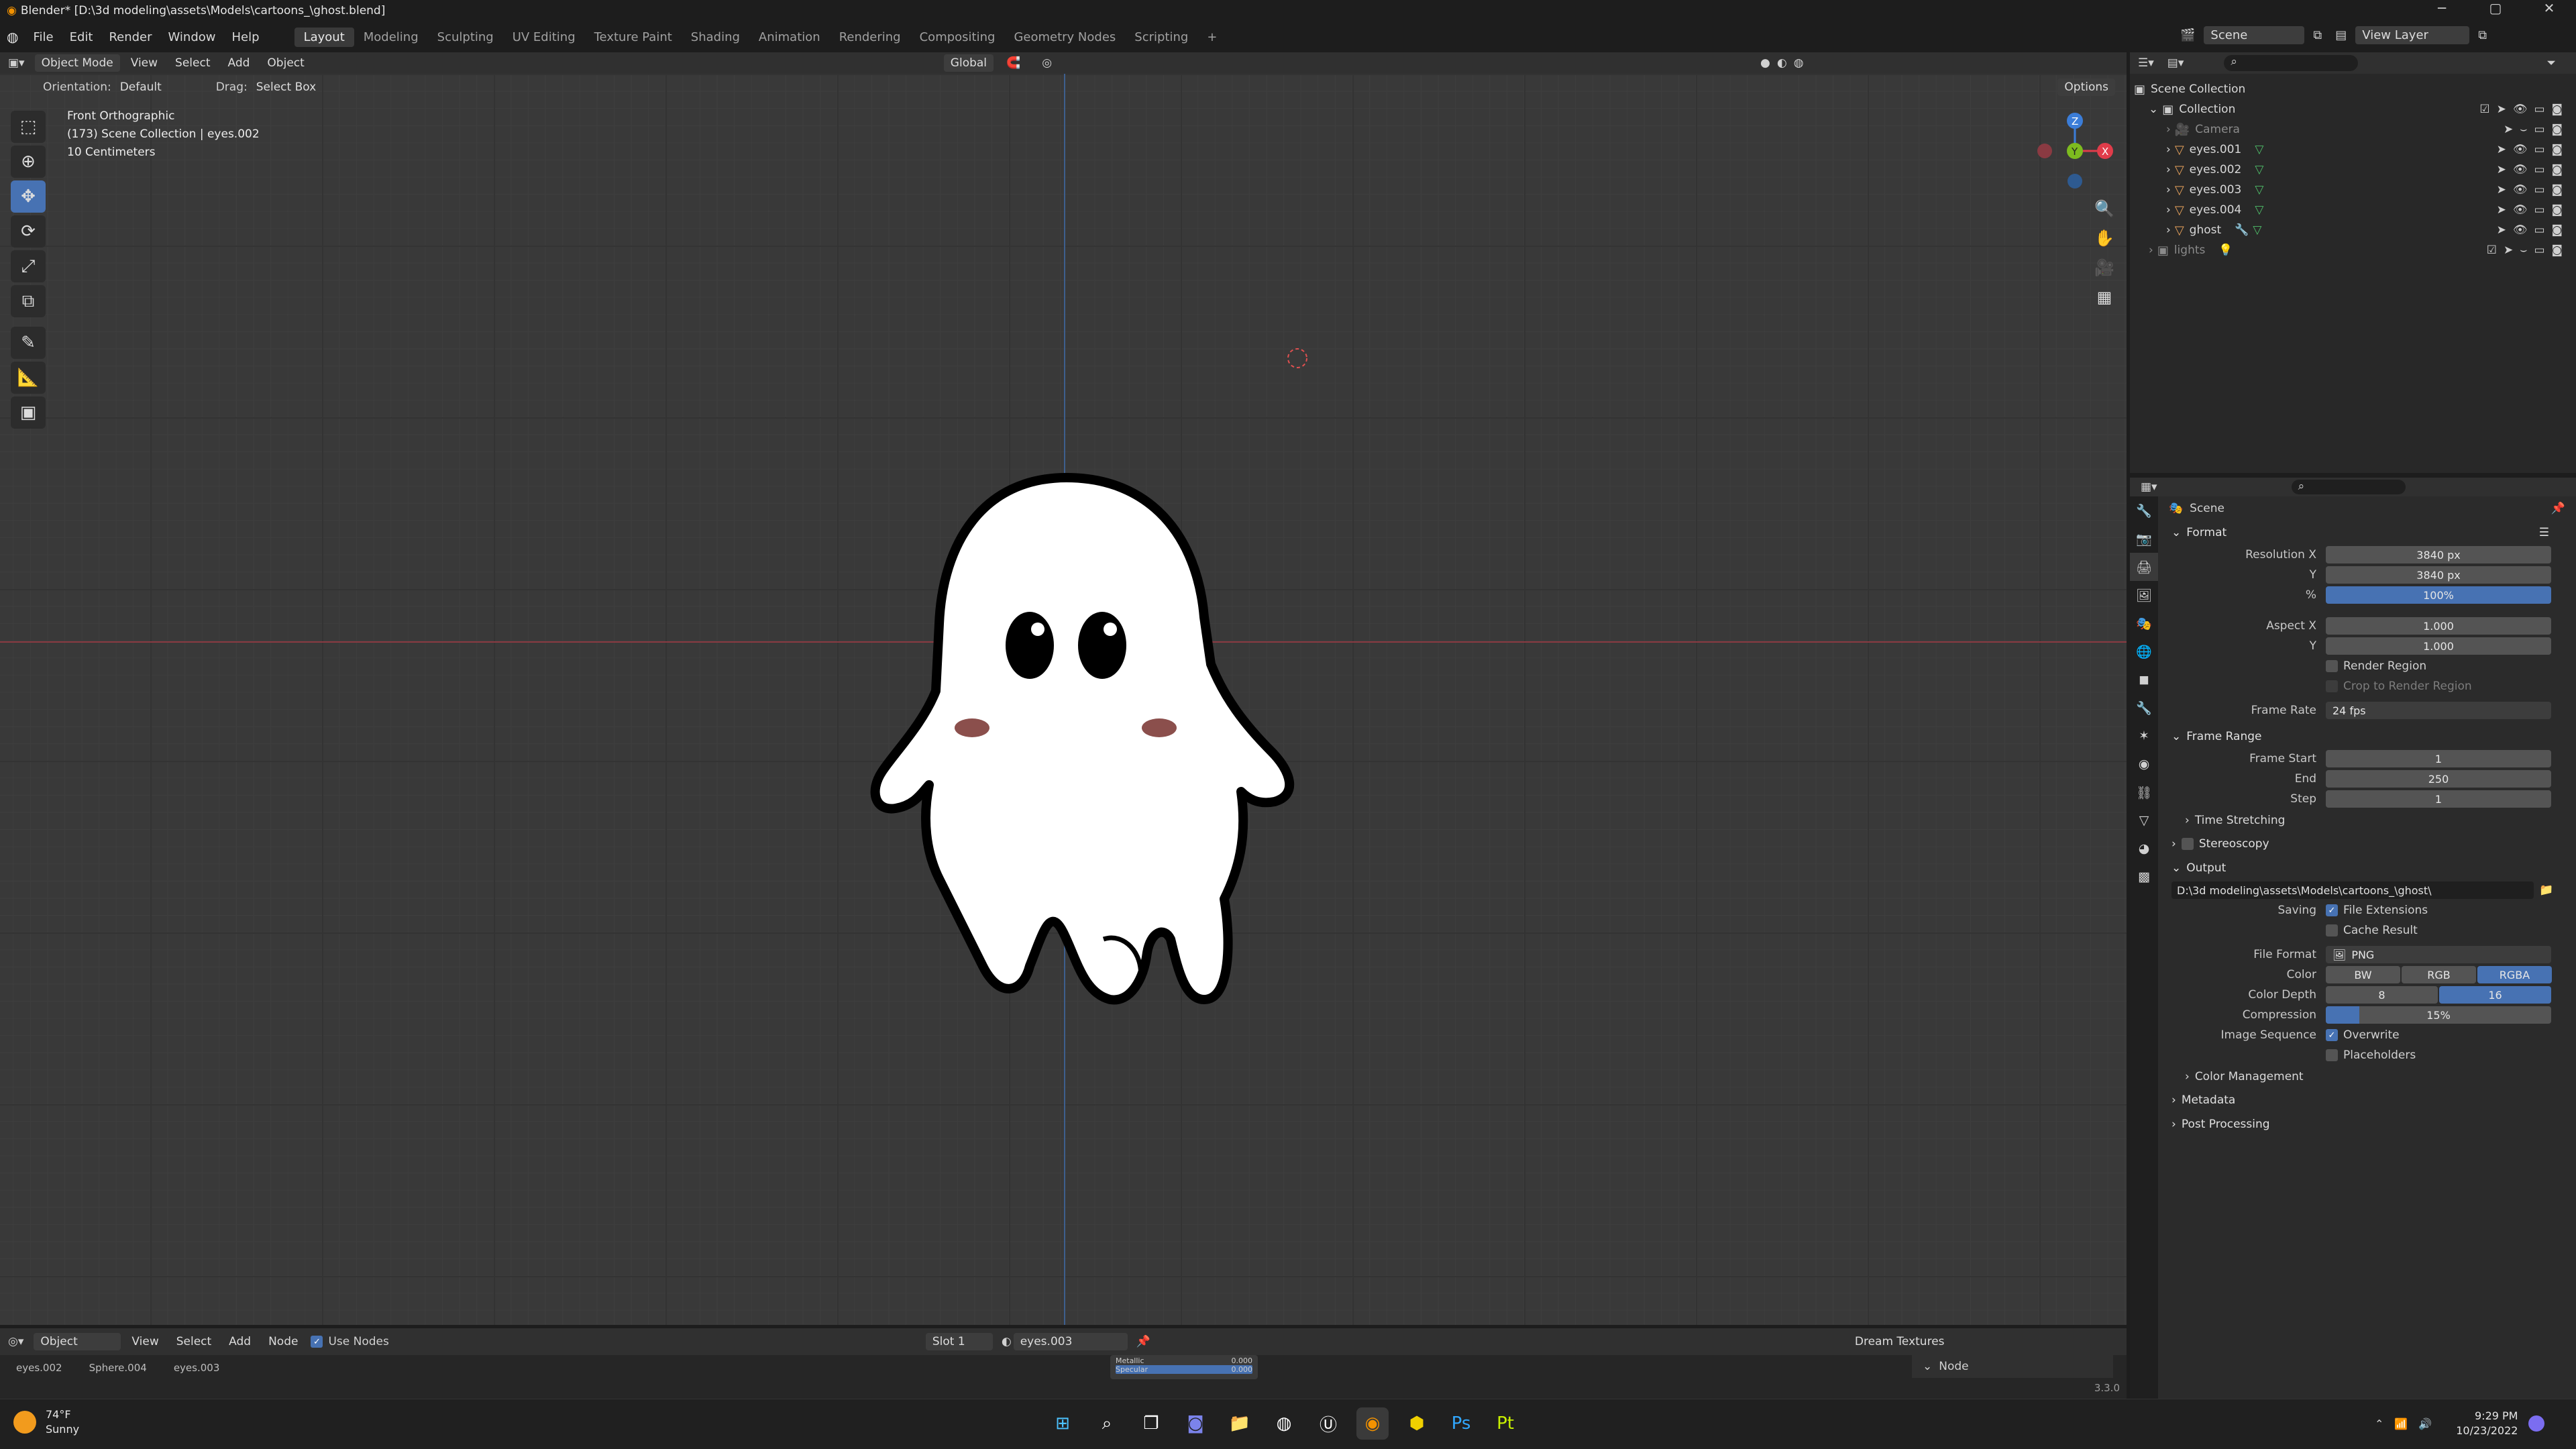 The height and width of the screenshot is (1449, 2576). I want to click on render-region-row: Render Region, so click(2367, 666).